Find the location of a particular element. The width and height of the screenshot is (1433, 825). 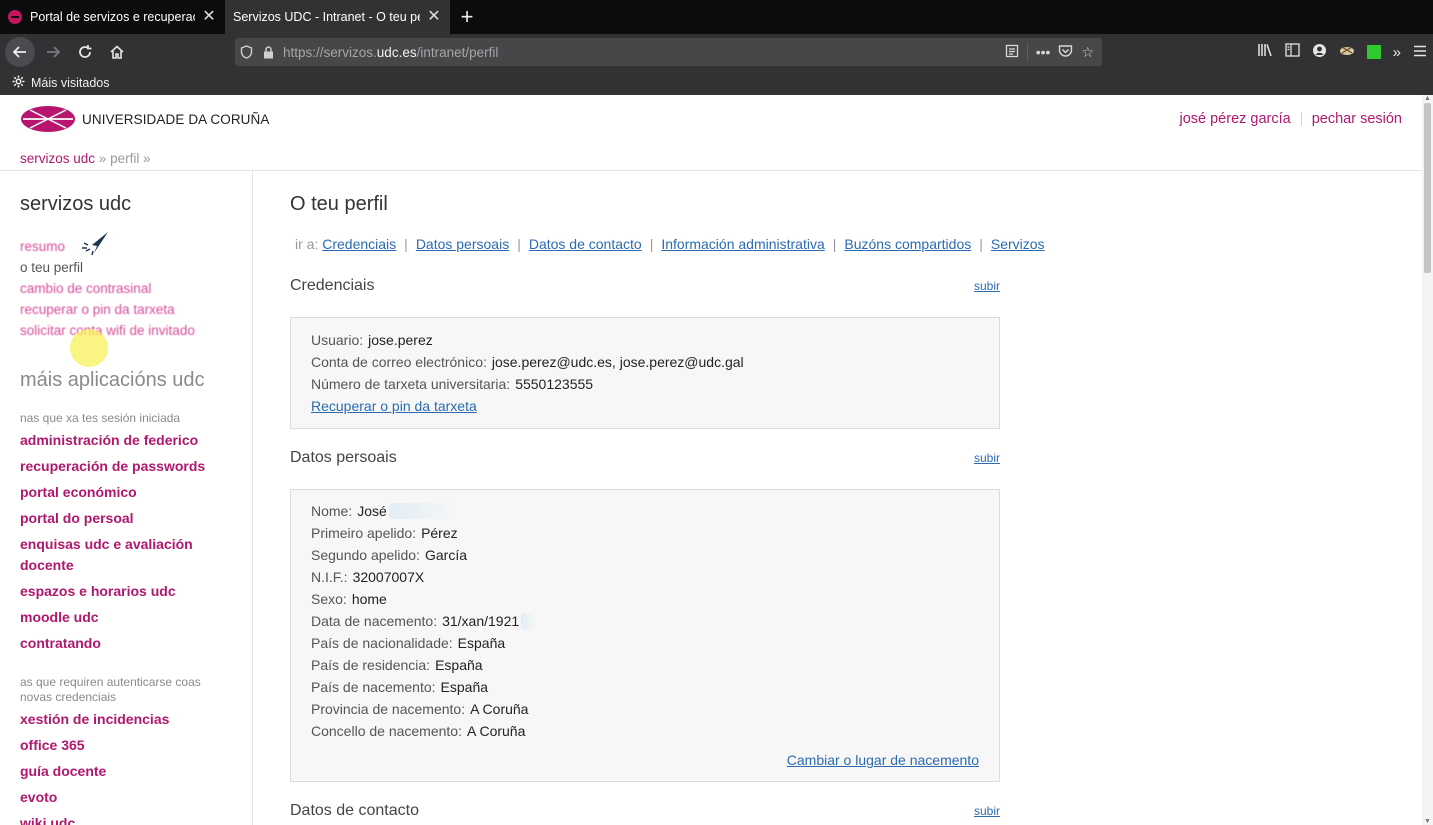

page-title: O teu perfil is located at coordinates (339, 204).